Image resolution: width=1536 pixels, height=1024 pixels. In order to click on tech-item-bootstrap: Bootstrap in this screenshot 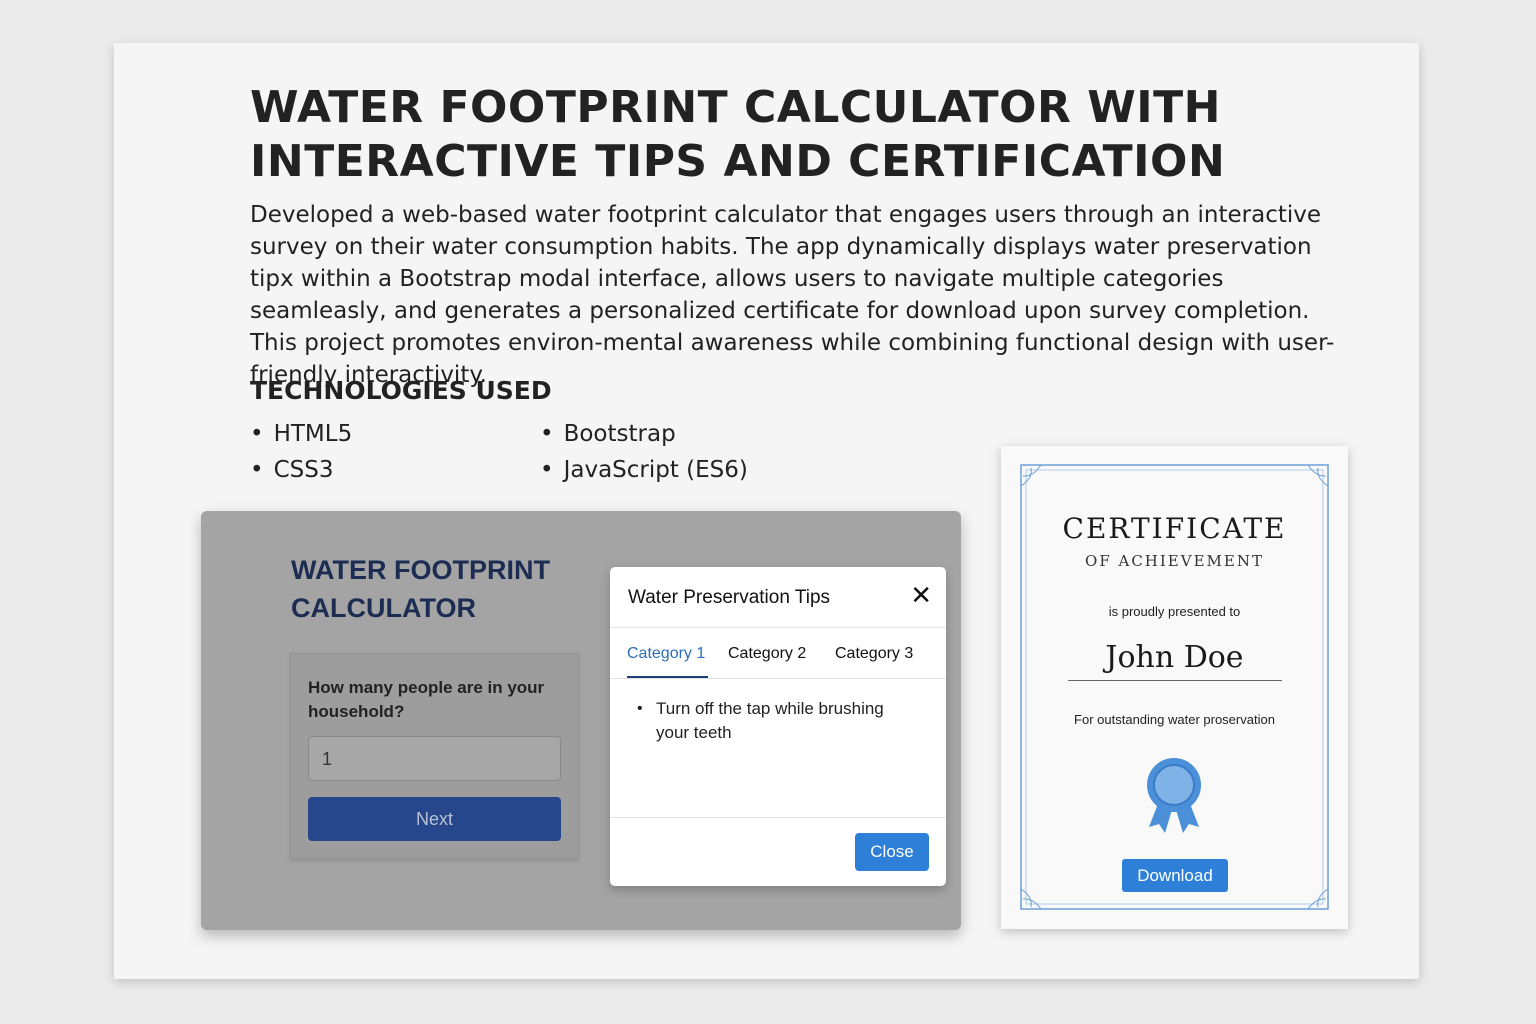, I will do `click(685, 434)`.